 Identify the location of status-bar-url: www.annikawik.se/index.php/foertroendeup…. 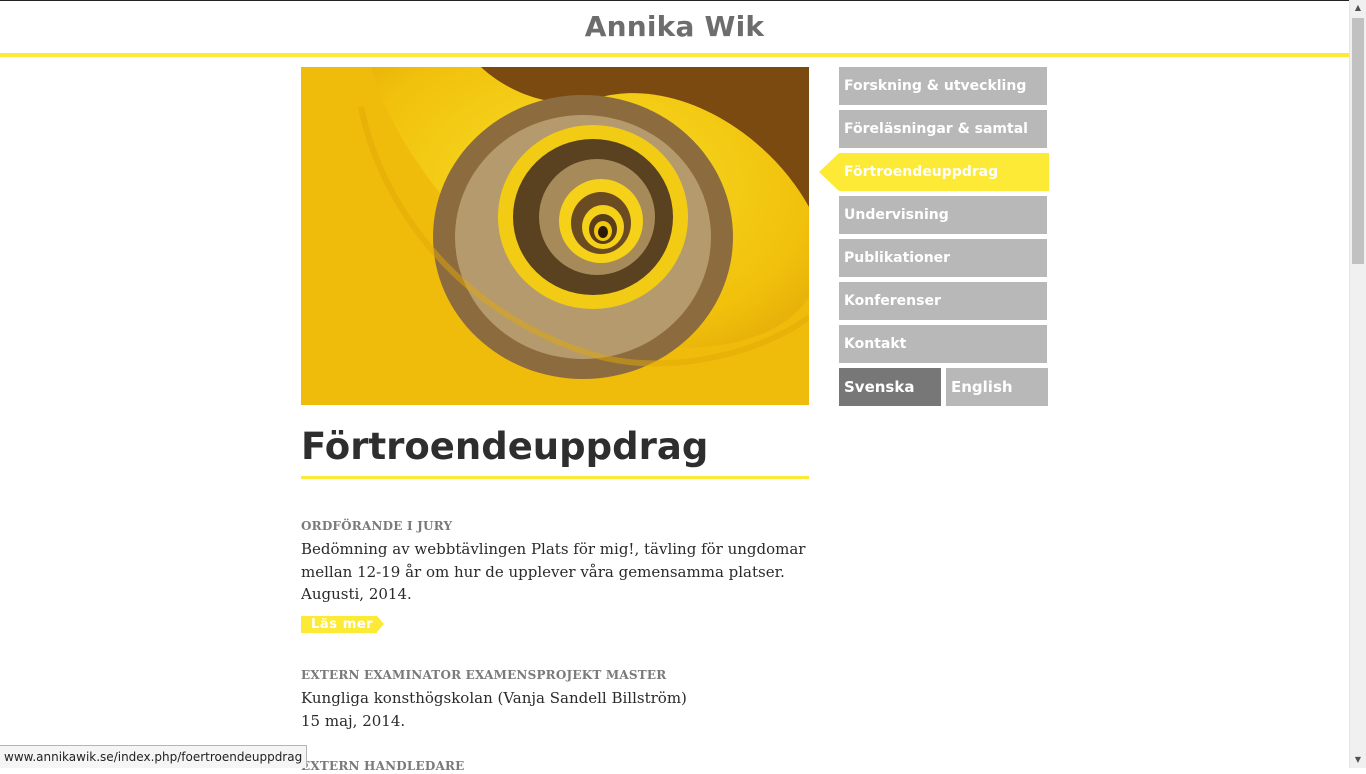
(154, 756).